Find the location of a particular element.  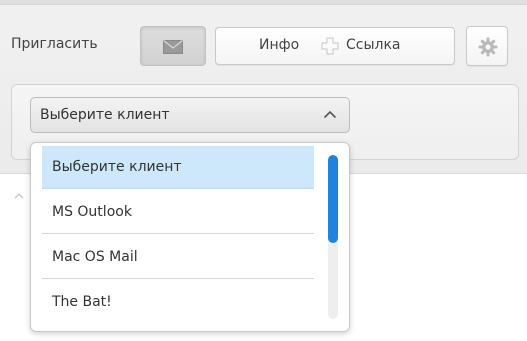

dropdown-option: Mac OS Mail is located at coordinates (178, 257).